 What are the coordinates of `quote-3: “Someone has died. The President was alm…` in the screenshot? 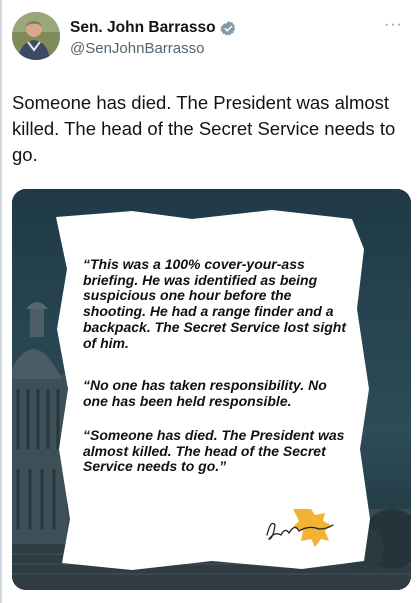 It's located at (214, 451).